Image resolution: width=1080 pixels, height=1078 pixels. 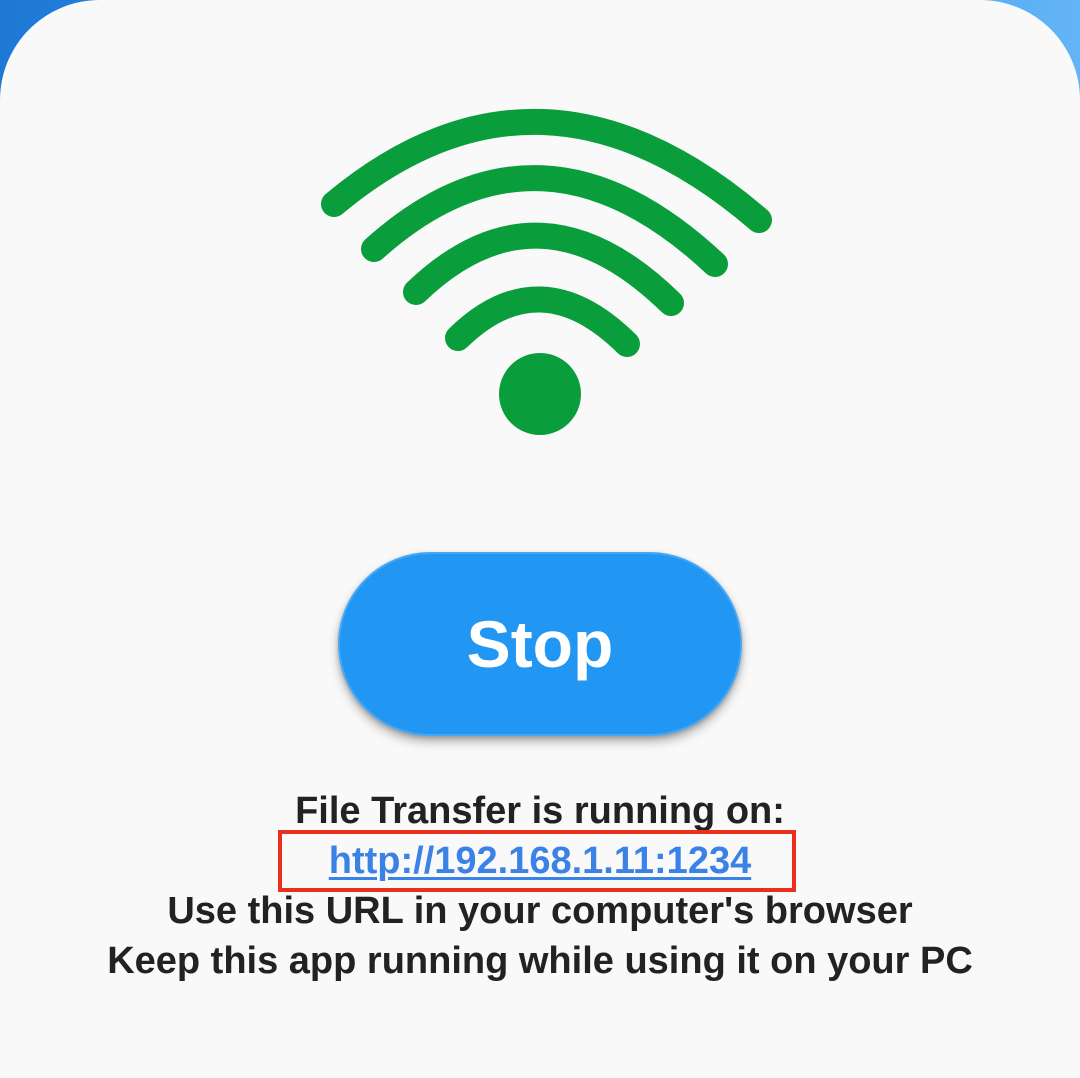 I want to click on wifi-icon, so click(x=546, y=271).